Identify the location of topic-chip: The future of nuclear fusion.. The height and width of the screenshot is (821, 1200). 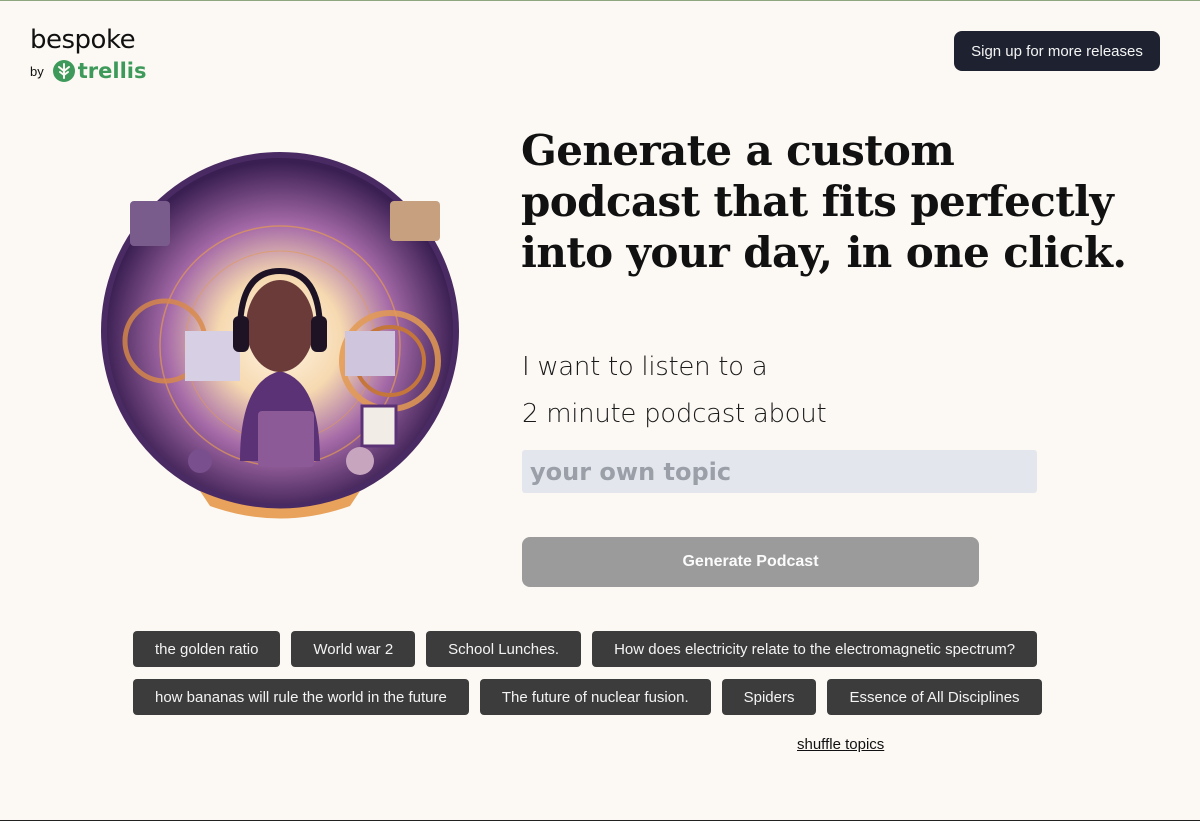
(595, 697).